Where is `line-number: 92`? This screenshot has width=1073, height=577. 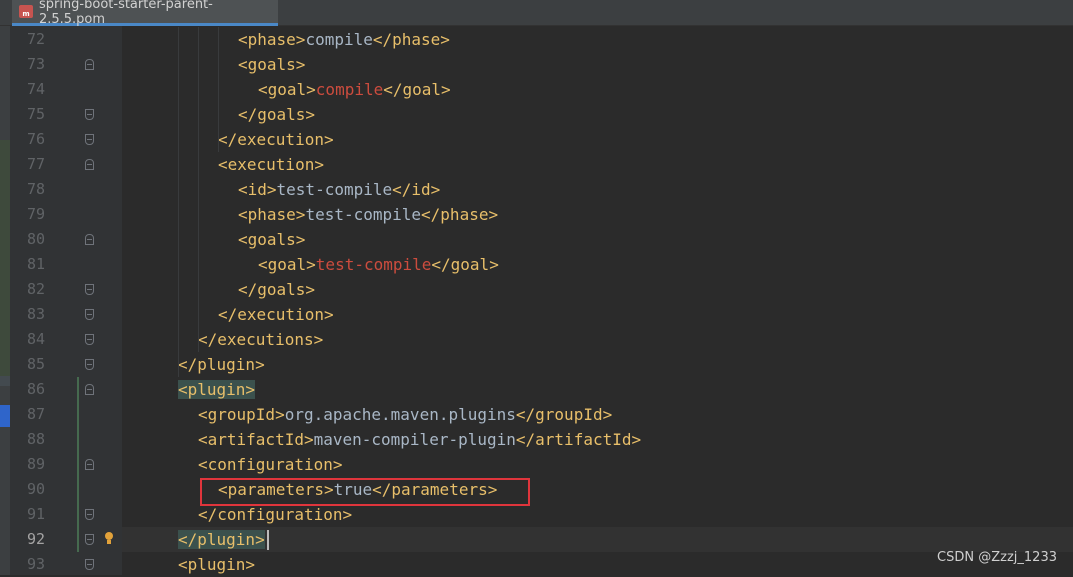
line-number: 92 is located at coordinates (35, 539).